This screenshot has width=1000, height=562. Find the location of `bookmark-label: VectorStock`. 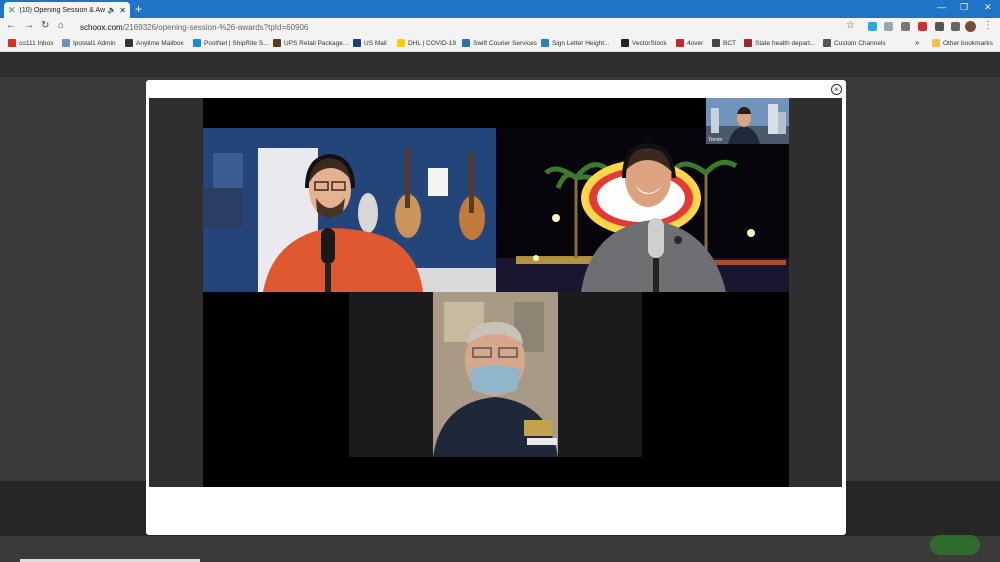

bookmark-label: VectorStock is located at coordinates (649, 43).